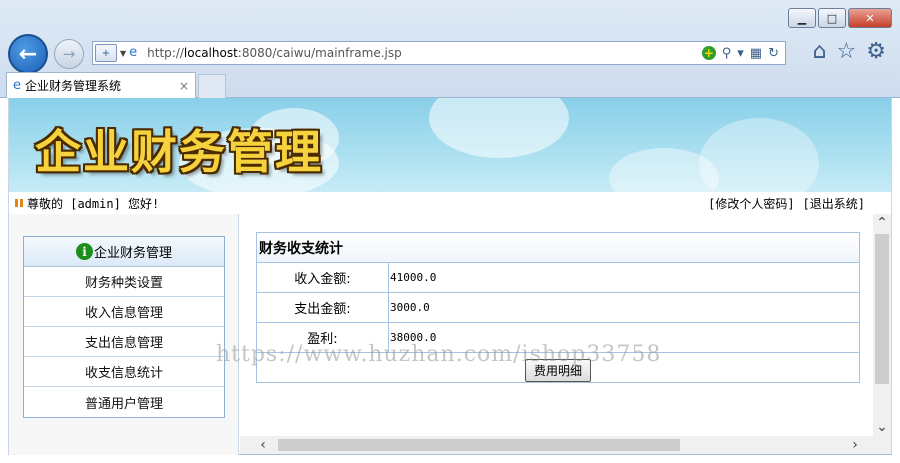 The image size is (900, 463). Describe the element at coordinates (834, 203) in the screenshot. I see `logout-link: [退出系统]` at that location.